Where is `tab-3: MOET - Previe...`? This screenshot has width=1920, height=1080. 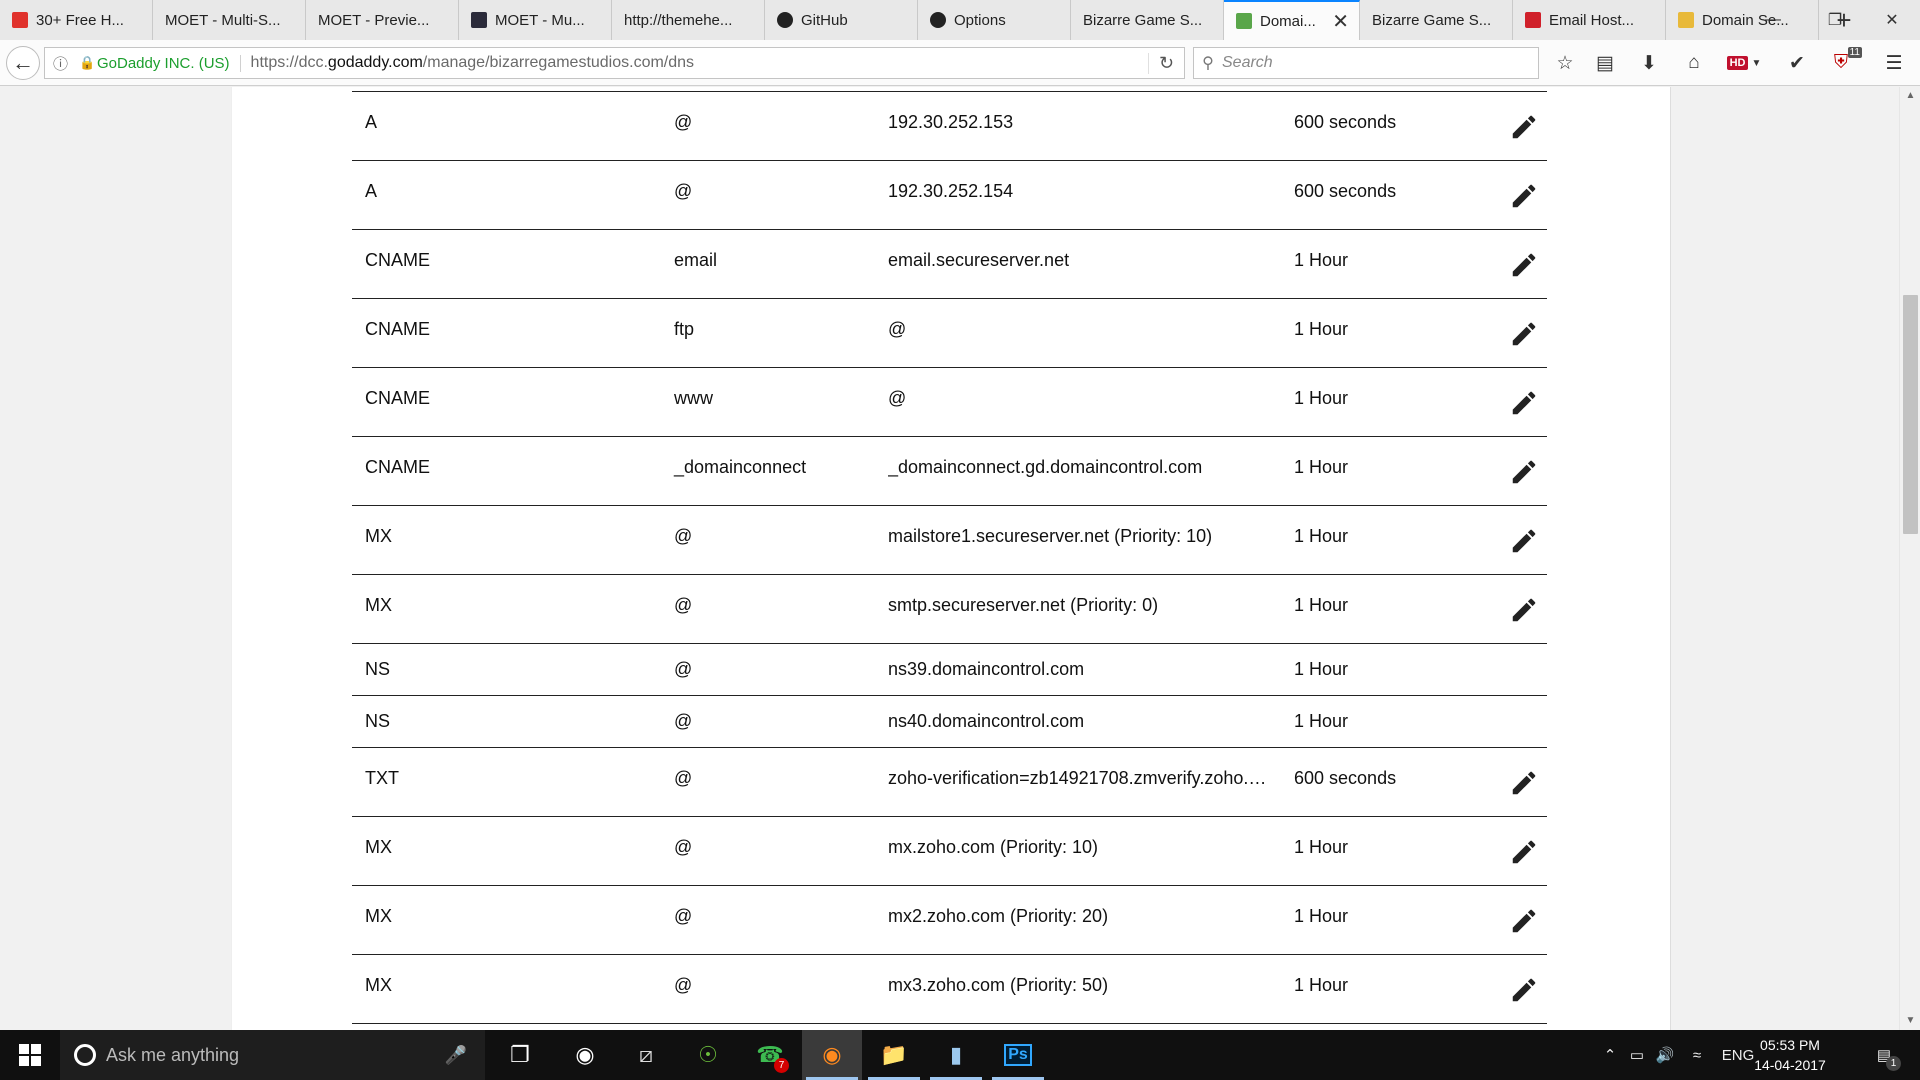 tab-3: MOET - Previe... is located at coordinates (382, 20).